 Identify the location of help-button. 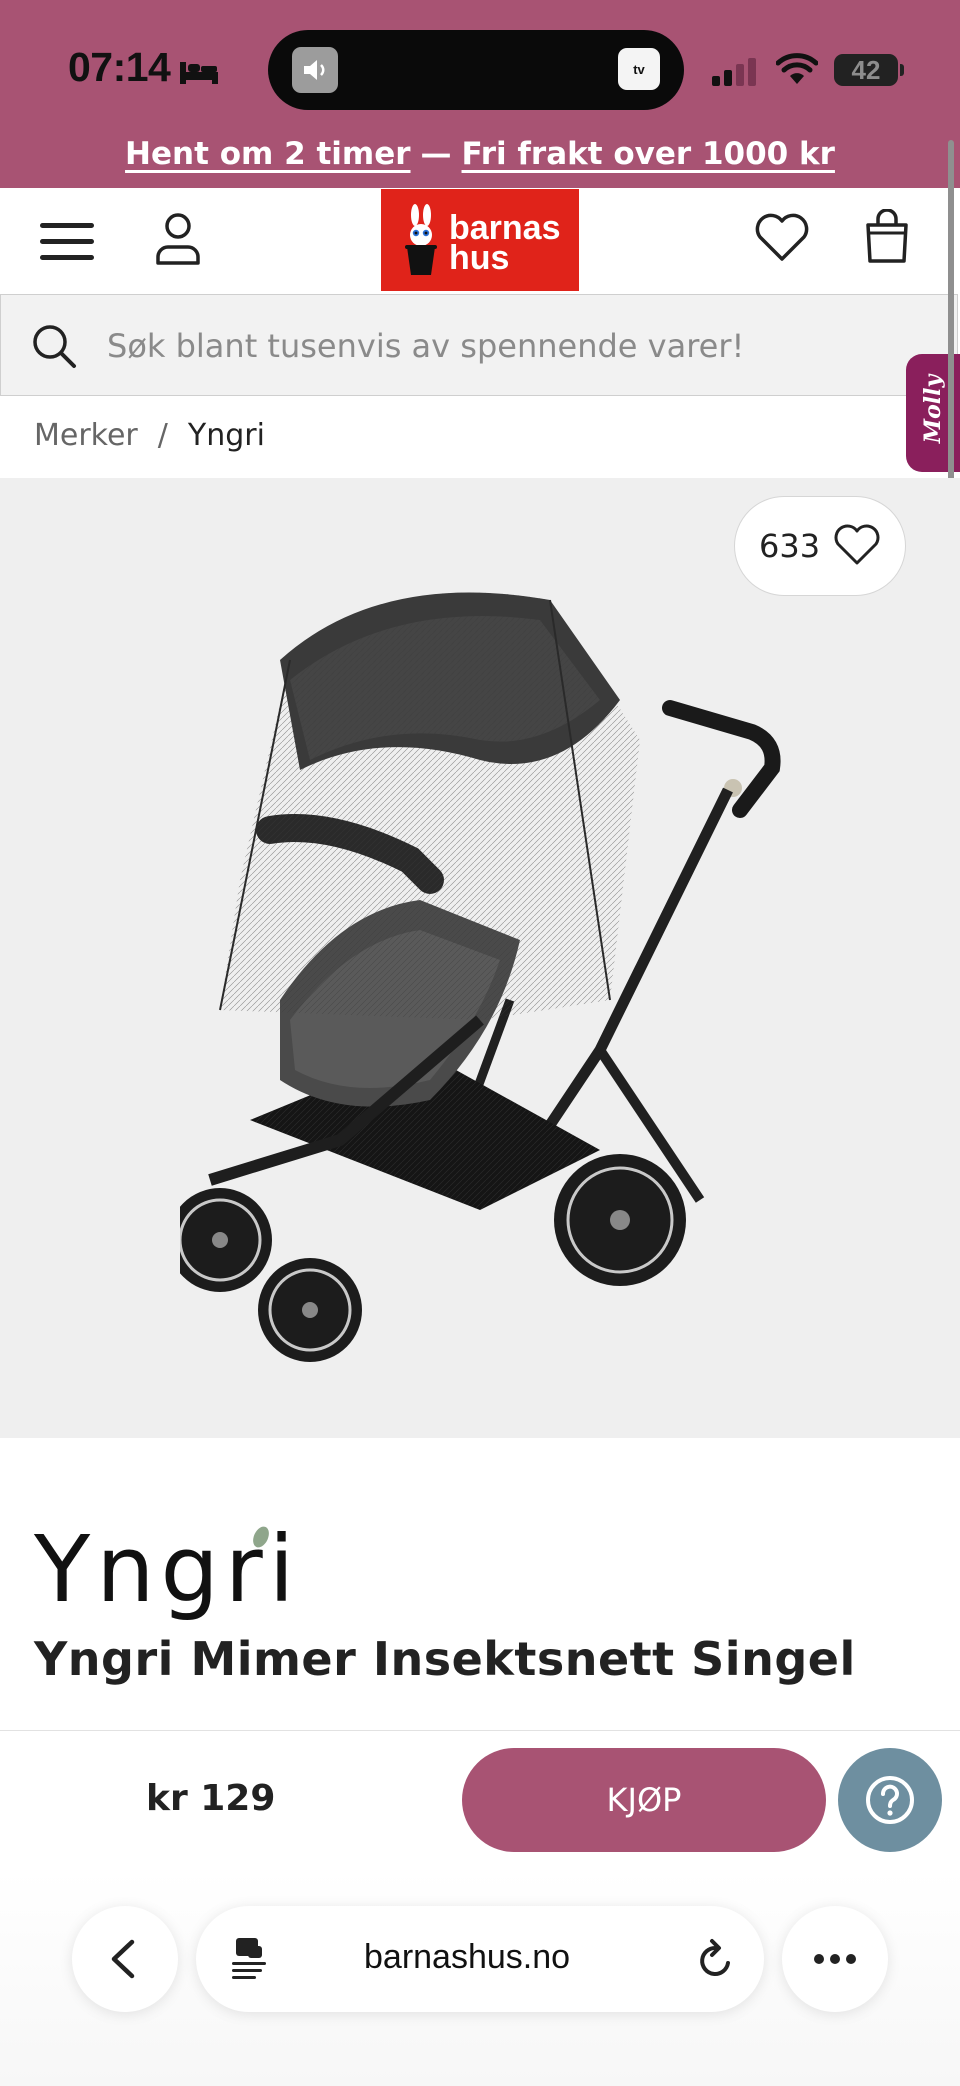
(890, 1800).